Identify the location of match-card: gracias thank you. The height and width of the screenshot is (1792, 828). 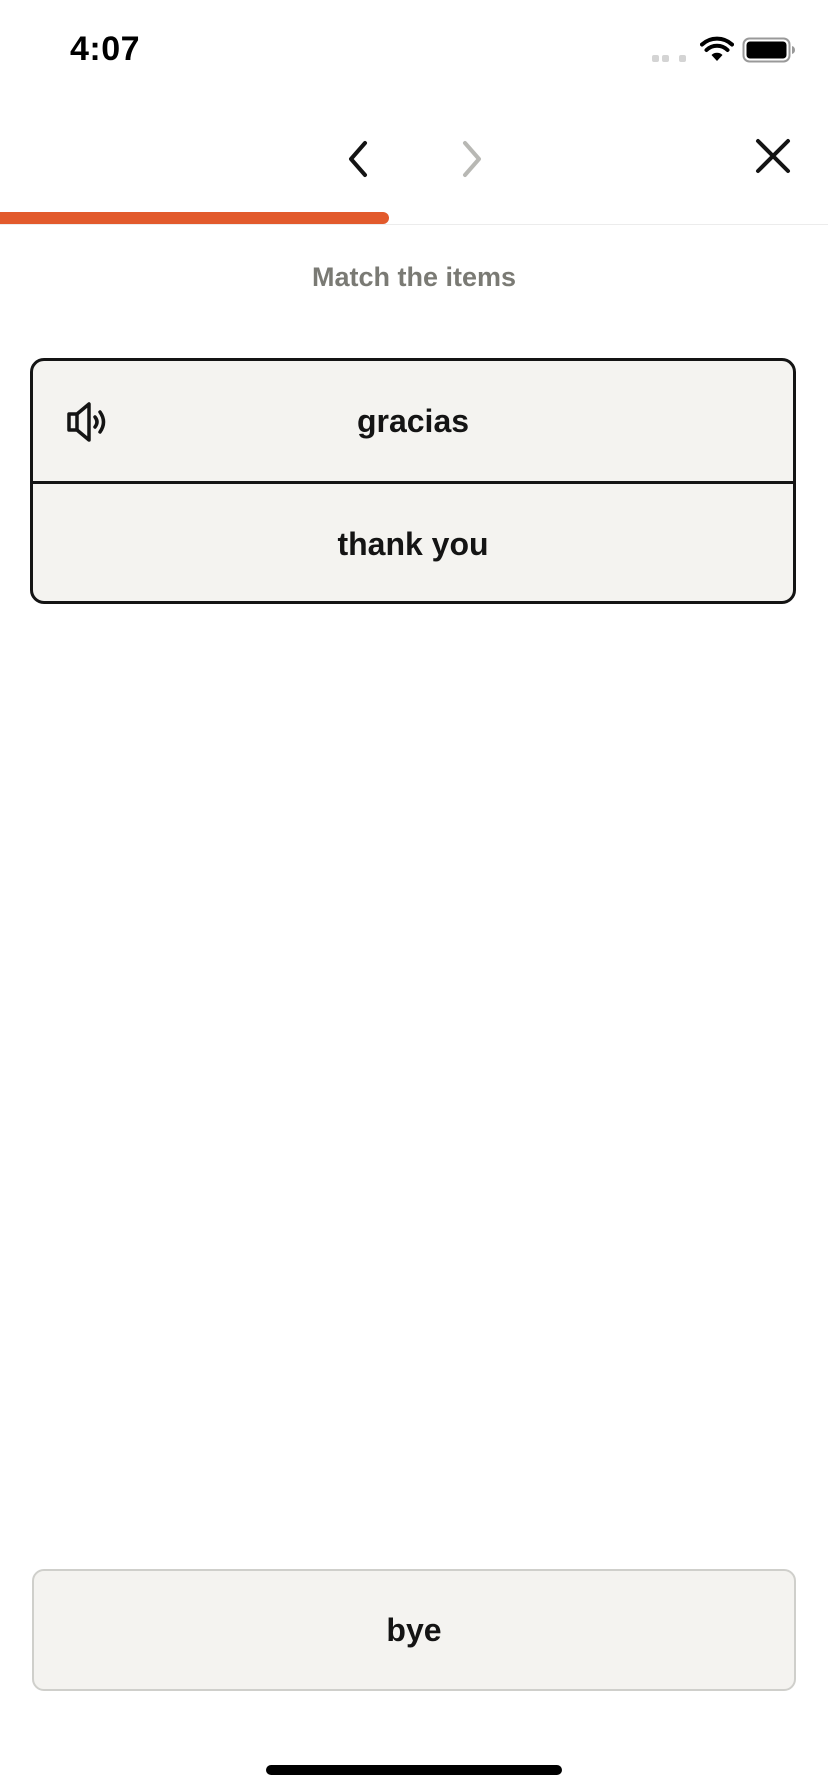
(413, 481).